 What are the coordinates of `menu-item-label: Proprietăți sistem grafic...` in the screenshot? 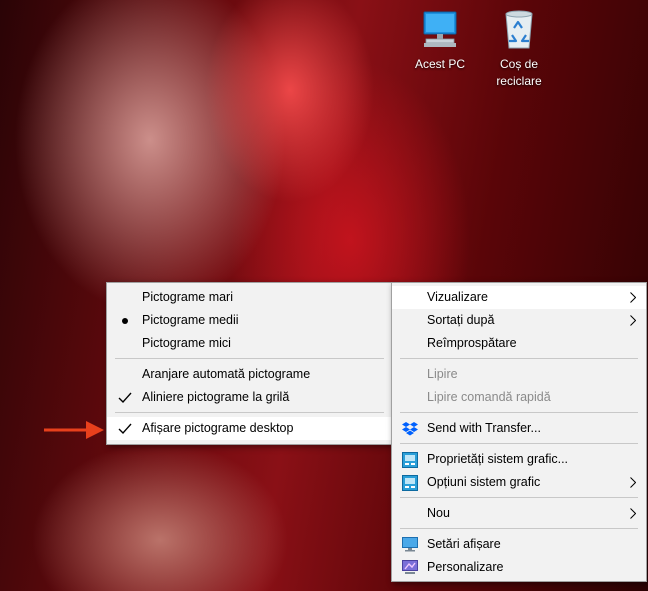 It's located at (498, 459).